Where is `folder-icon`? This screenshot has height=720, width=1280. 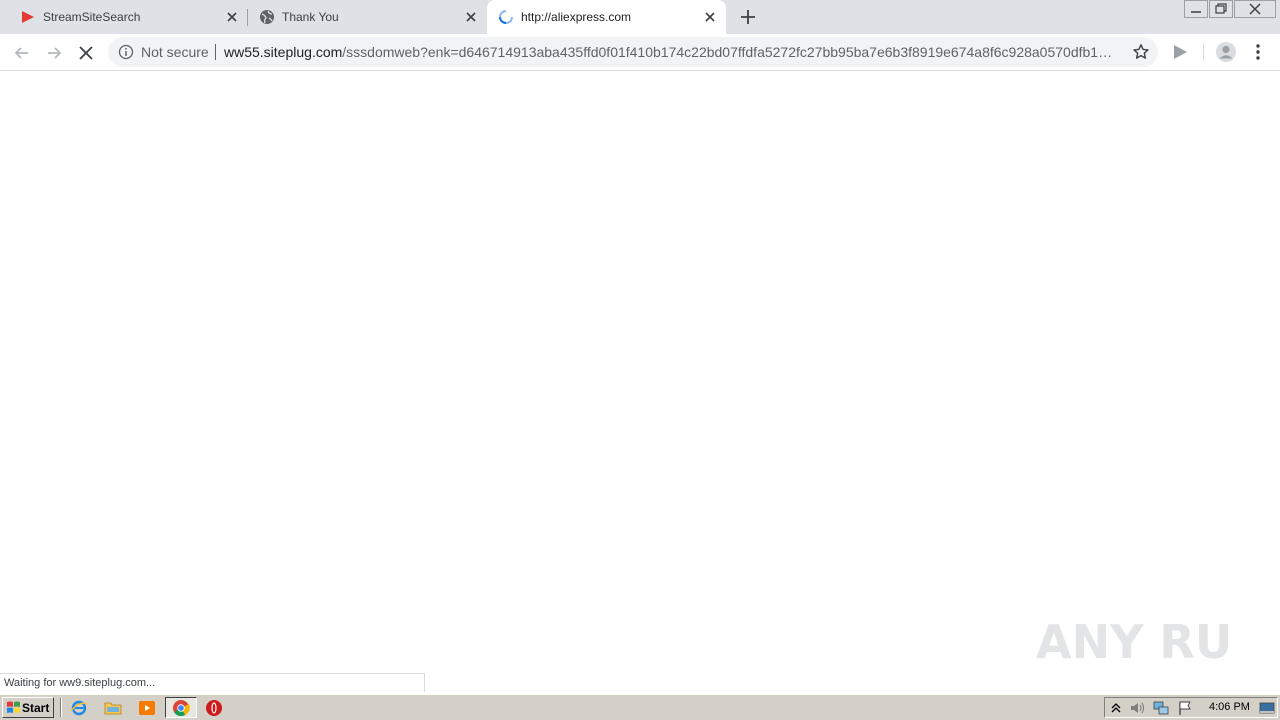
folder-icon is located at coordinates (113, 708).